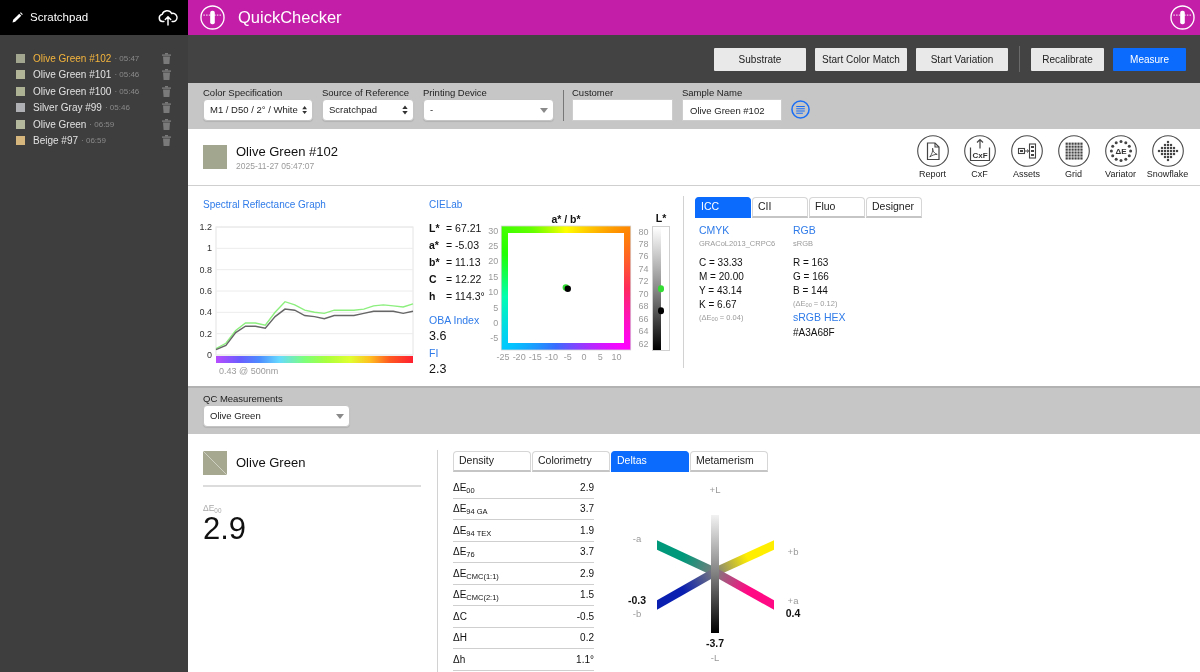  I want to click on list-icon, so click(800, 109).